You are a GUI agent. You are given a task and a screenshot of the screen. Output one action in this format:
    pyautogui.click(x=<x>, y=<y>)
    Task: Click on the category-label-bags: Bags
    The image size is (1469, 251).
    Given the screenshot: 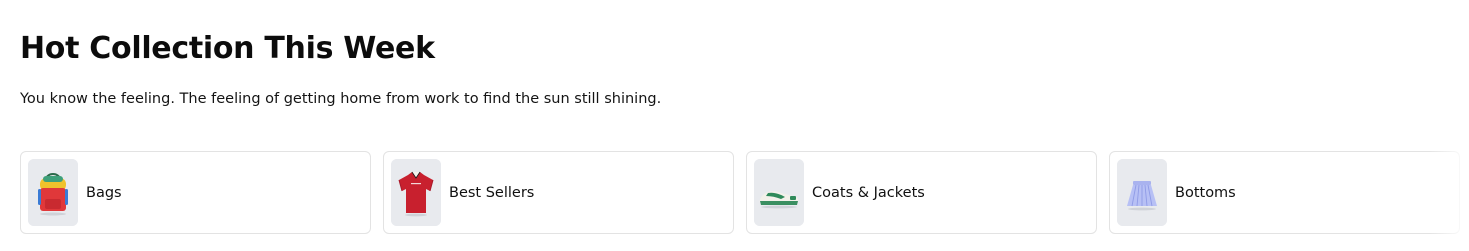 What is the action you would take?
    pyautogui.click(x=104, y=193)
    